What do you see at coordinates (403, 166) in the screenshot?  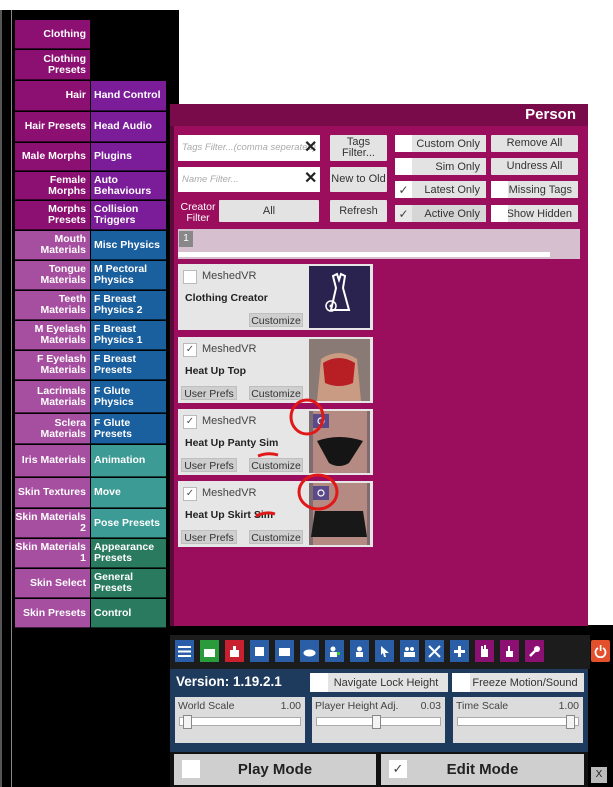 I see `sim-only-checkbox` at bounding box center [403, 166].